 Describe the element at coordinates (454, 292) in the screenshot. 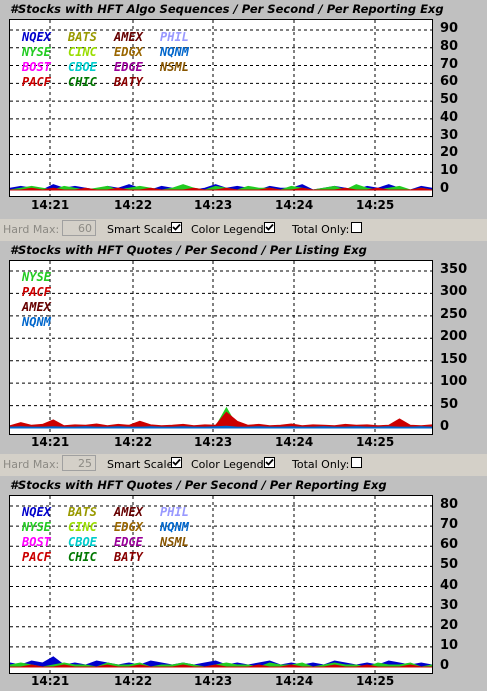

I see `y-tick-label: 300` at that location.